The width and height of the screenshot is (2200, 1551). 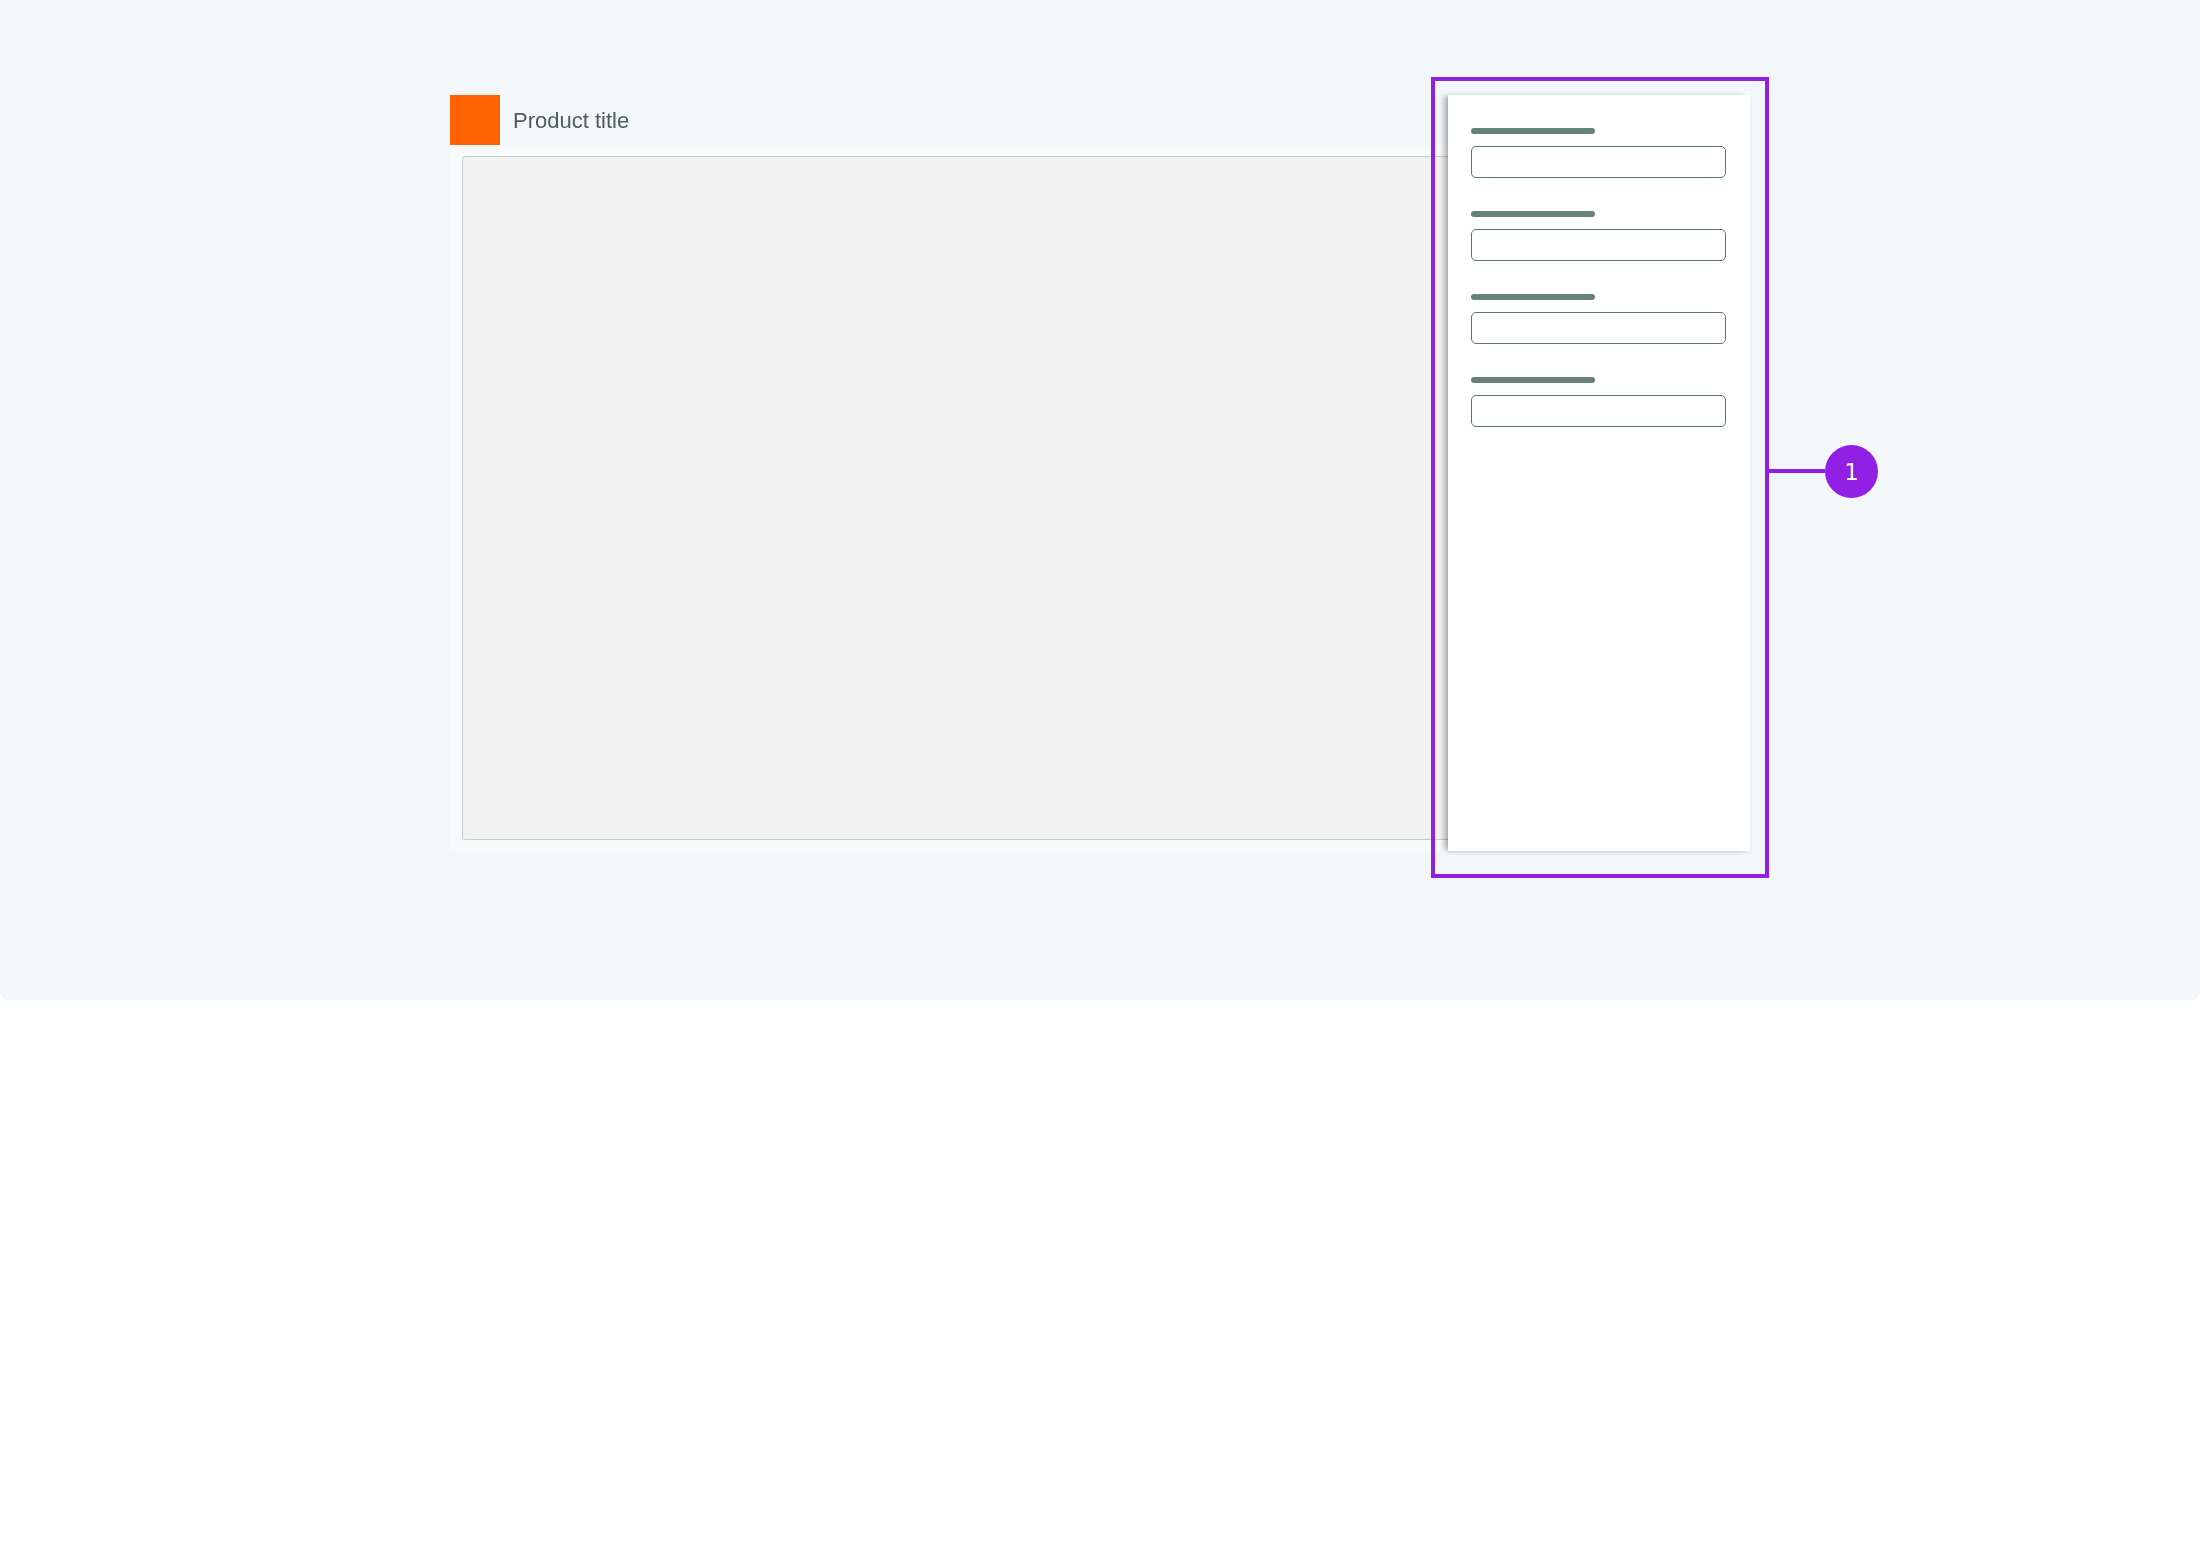 What do you see at coordinates (1851, 471) in the screenshot?
I see `callout-marker: 1` at bounding box center [1851, 471].